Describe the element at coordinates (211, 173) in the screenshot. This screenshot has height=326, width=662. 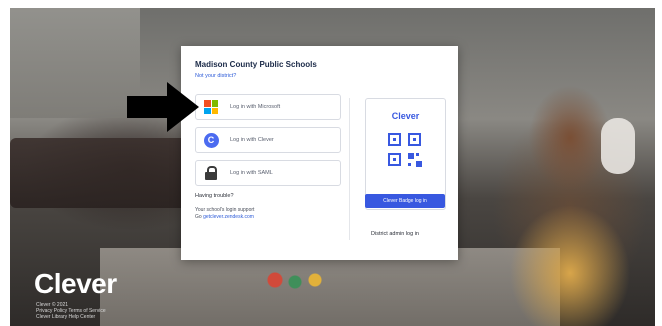
I see `lock-icon` at that location.